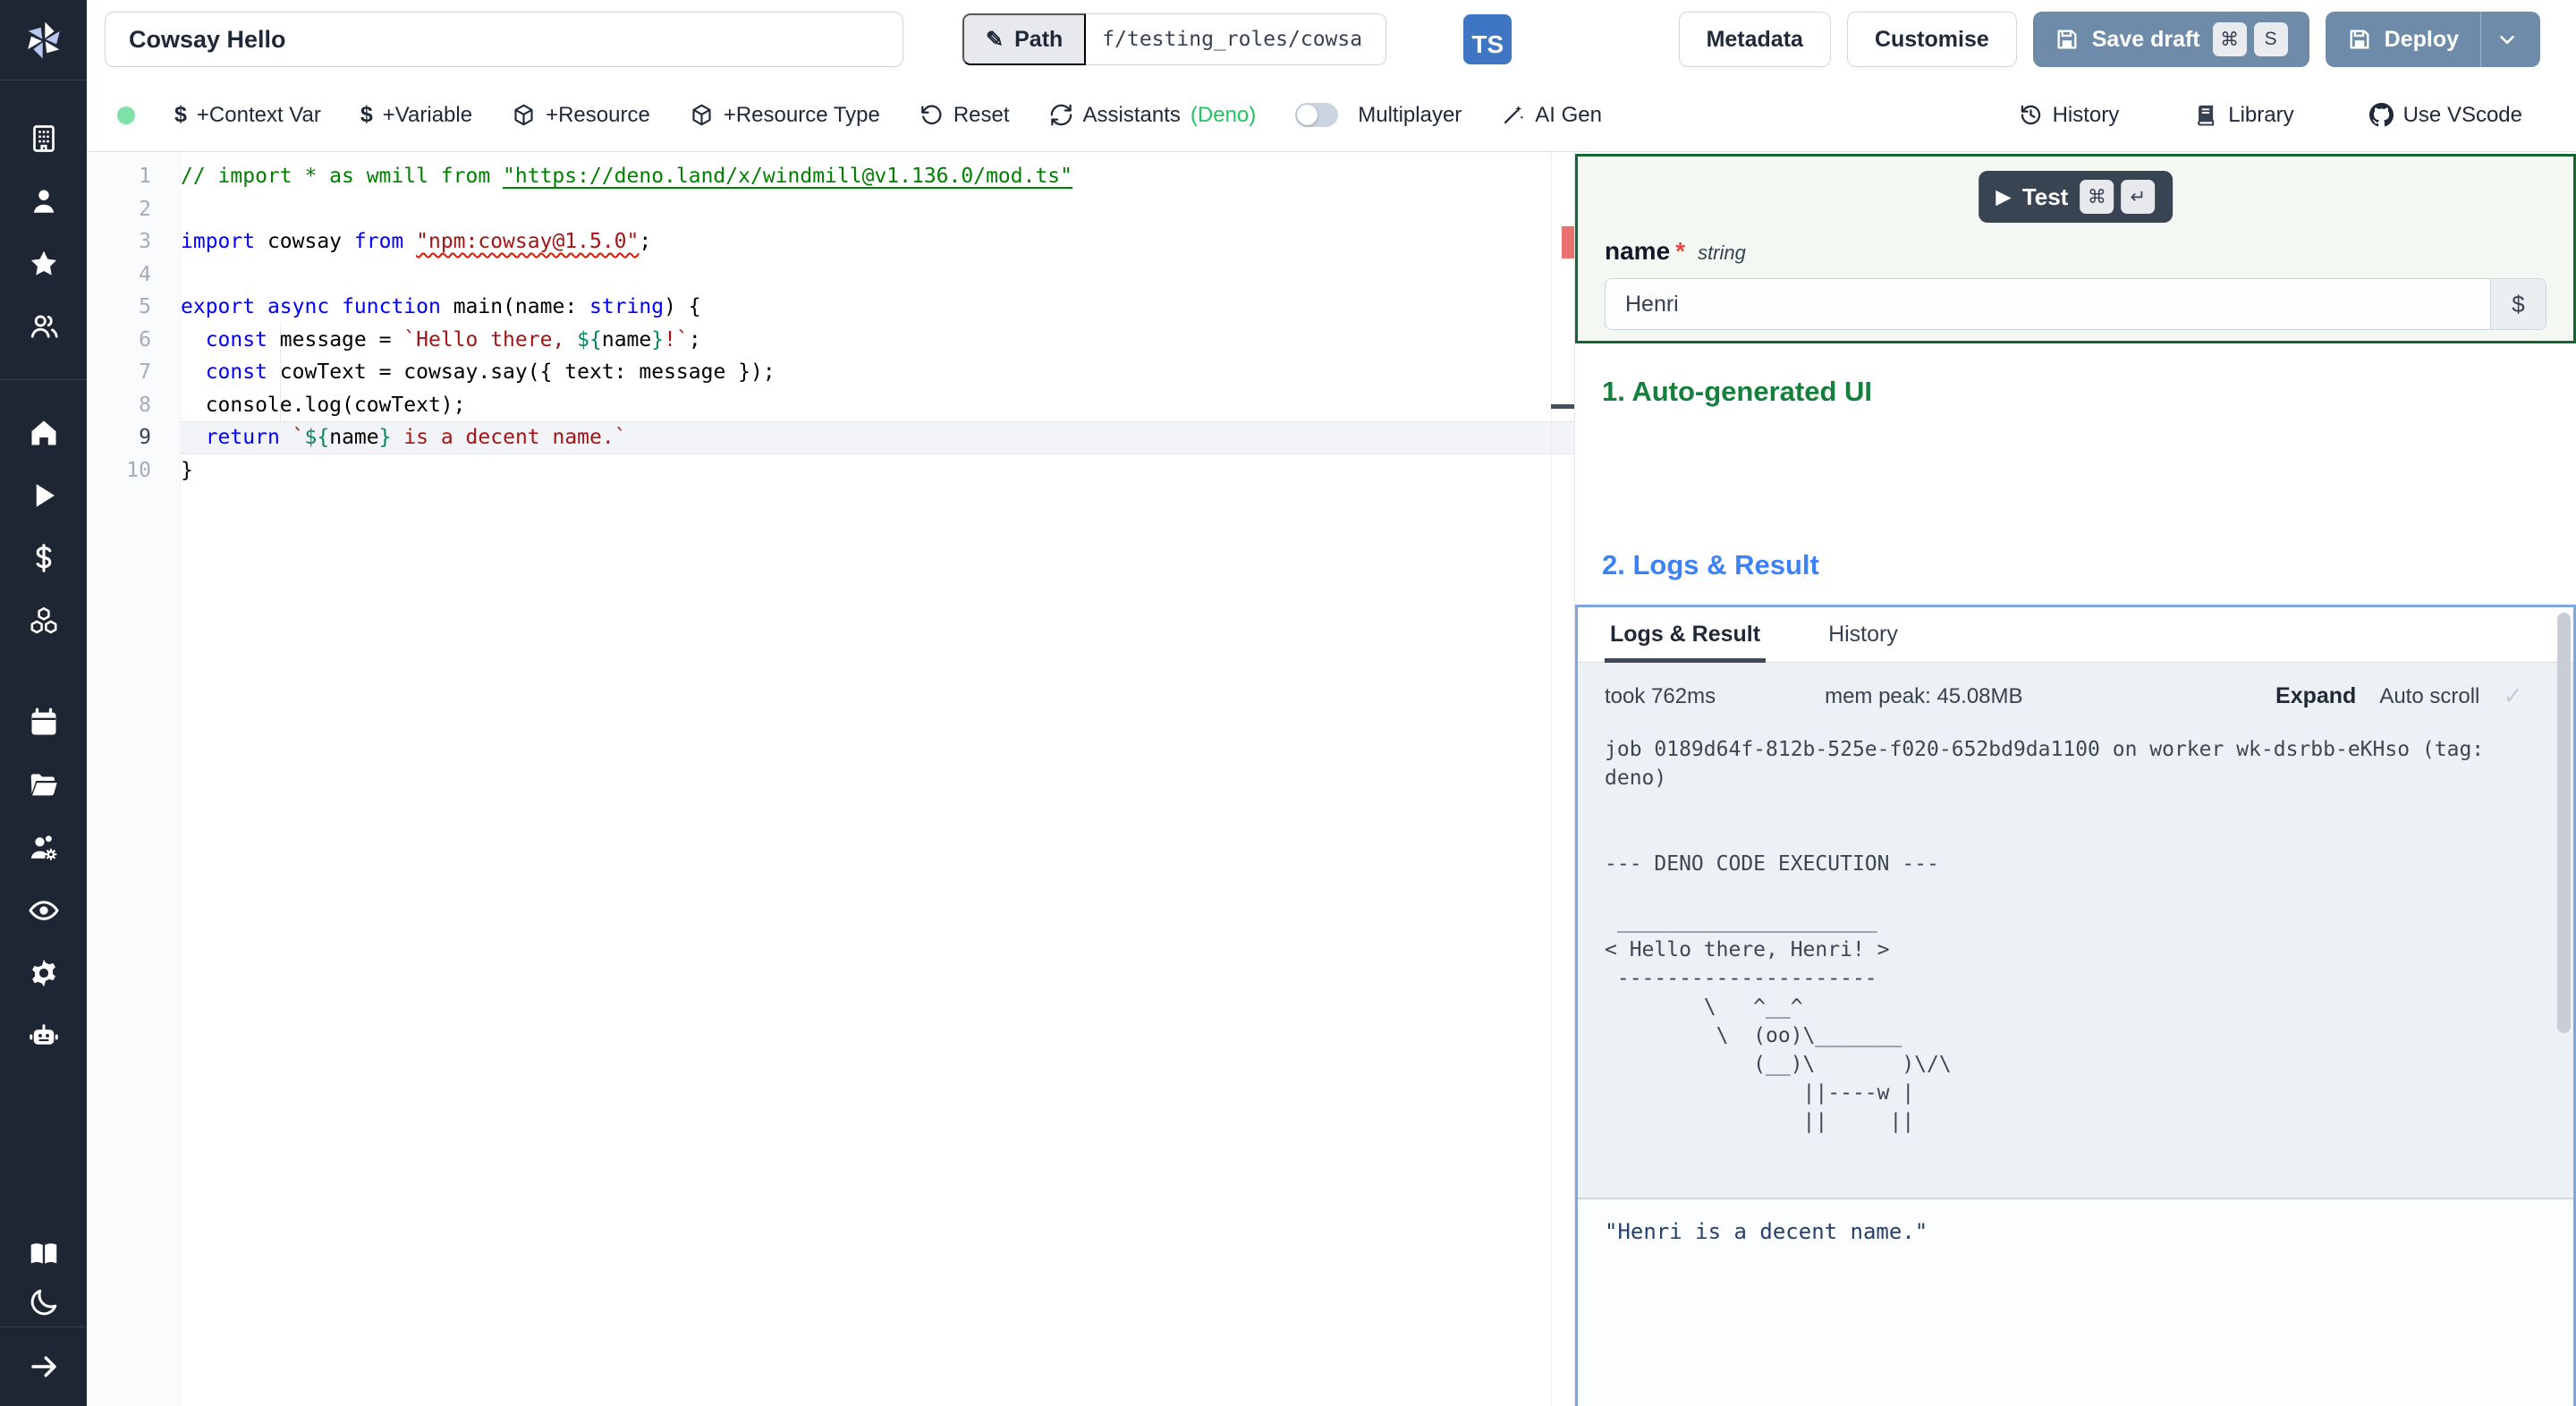 This screenshot has height=1406, width=2576. What do you see at coordinates (138, 470) in the screenshot?
I see `line-number: 10` at bounding box center [138, 470].